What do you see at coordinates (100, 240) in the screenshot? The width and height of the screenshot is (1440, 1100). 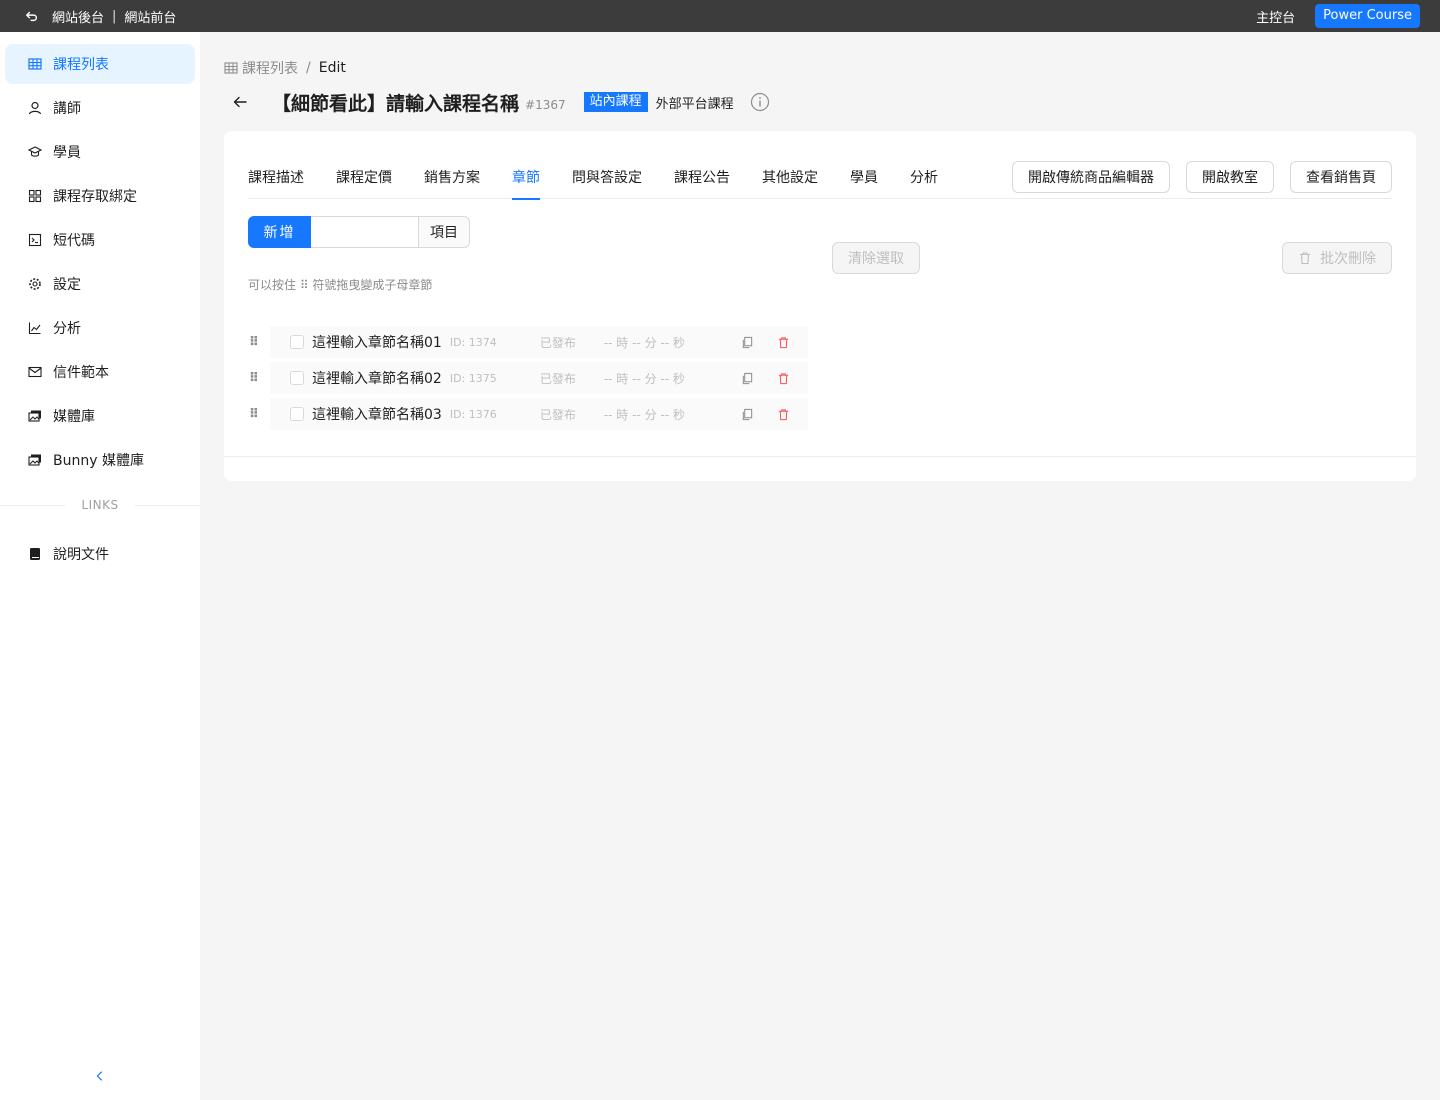 I see `sidebar-item-shortcodes: 短代碼` at bounding box center [100, 240].